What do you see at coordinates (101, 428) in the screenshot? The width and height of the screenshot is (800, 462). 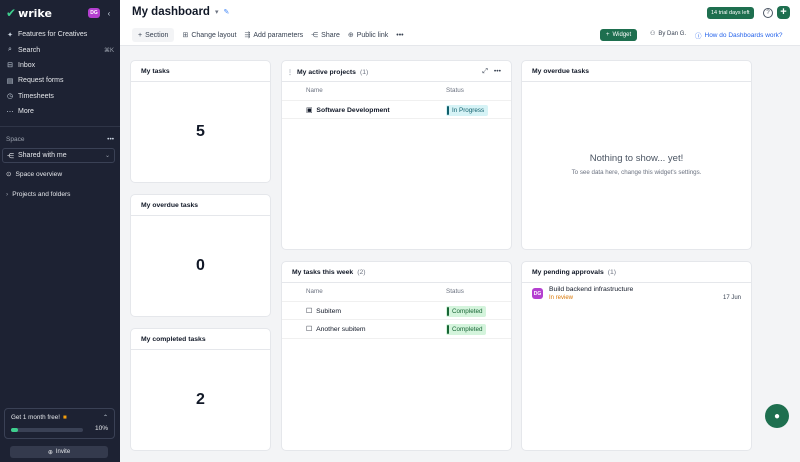 I see `promo-percent: 10%` at bounding box center [101, 428].